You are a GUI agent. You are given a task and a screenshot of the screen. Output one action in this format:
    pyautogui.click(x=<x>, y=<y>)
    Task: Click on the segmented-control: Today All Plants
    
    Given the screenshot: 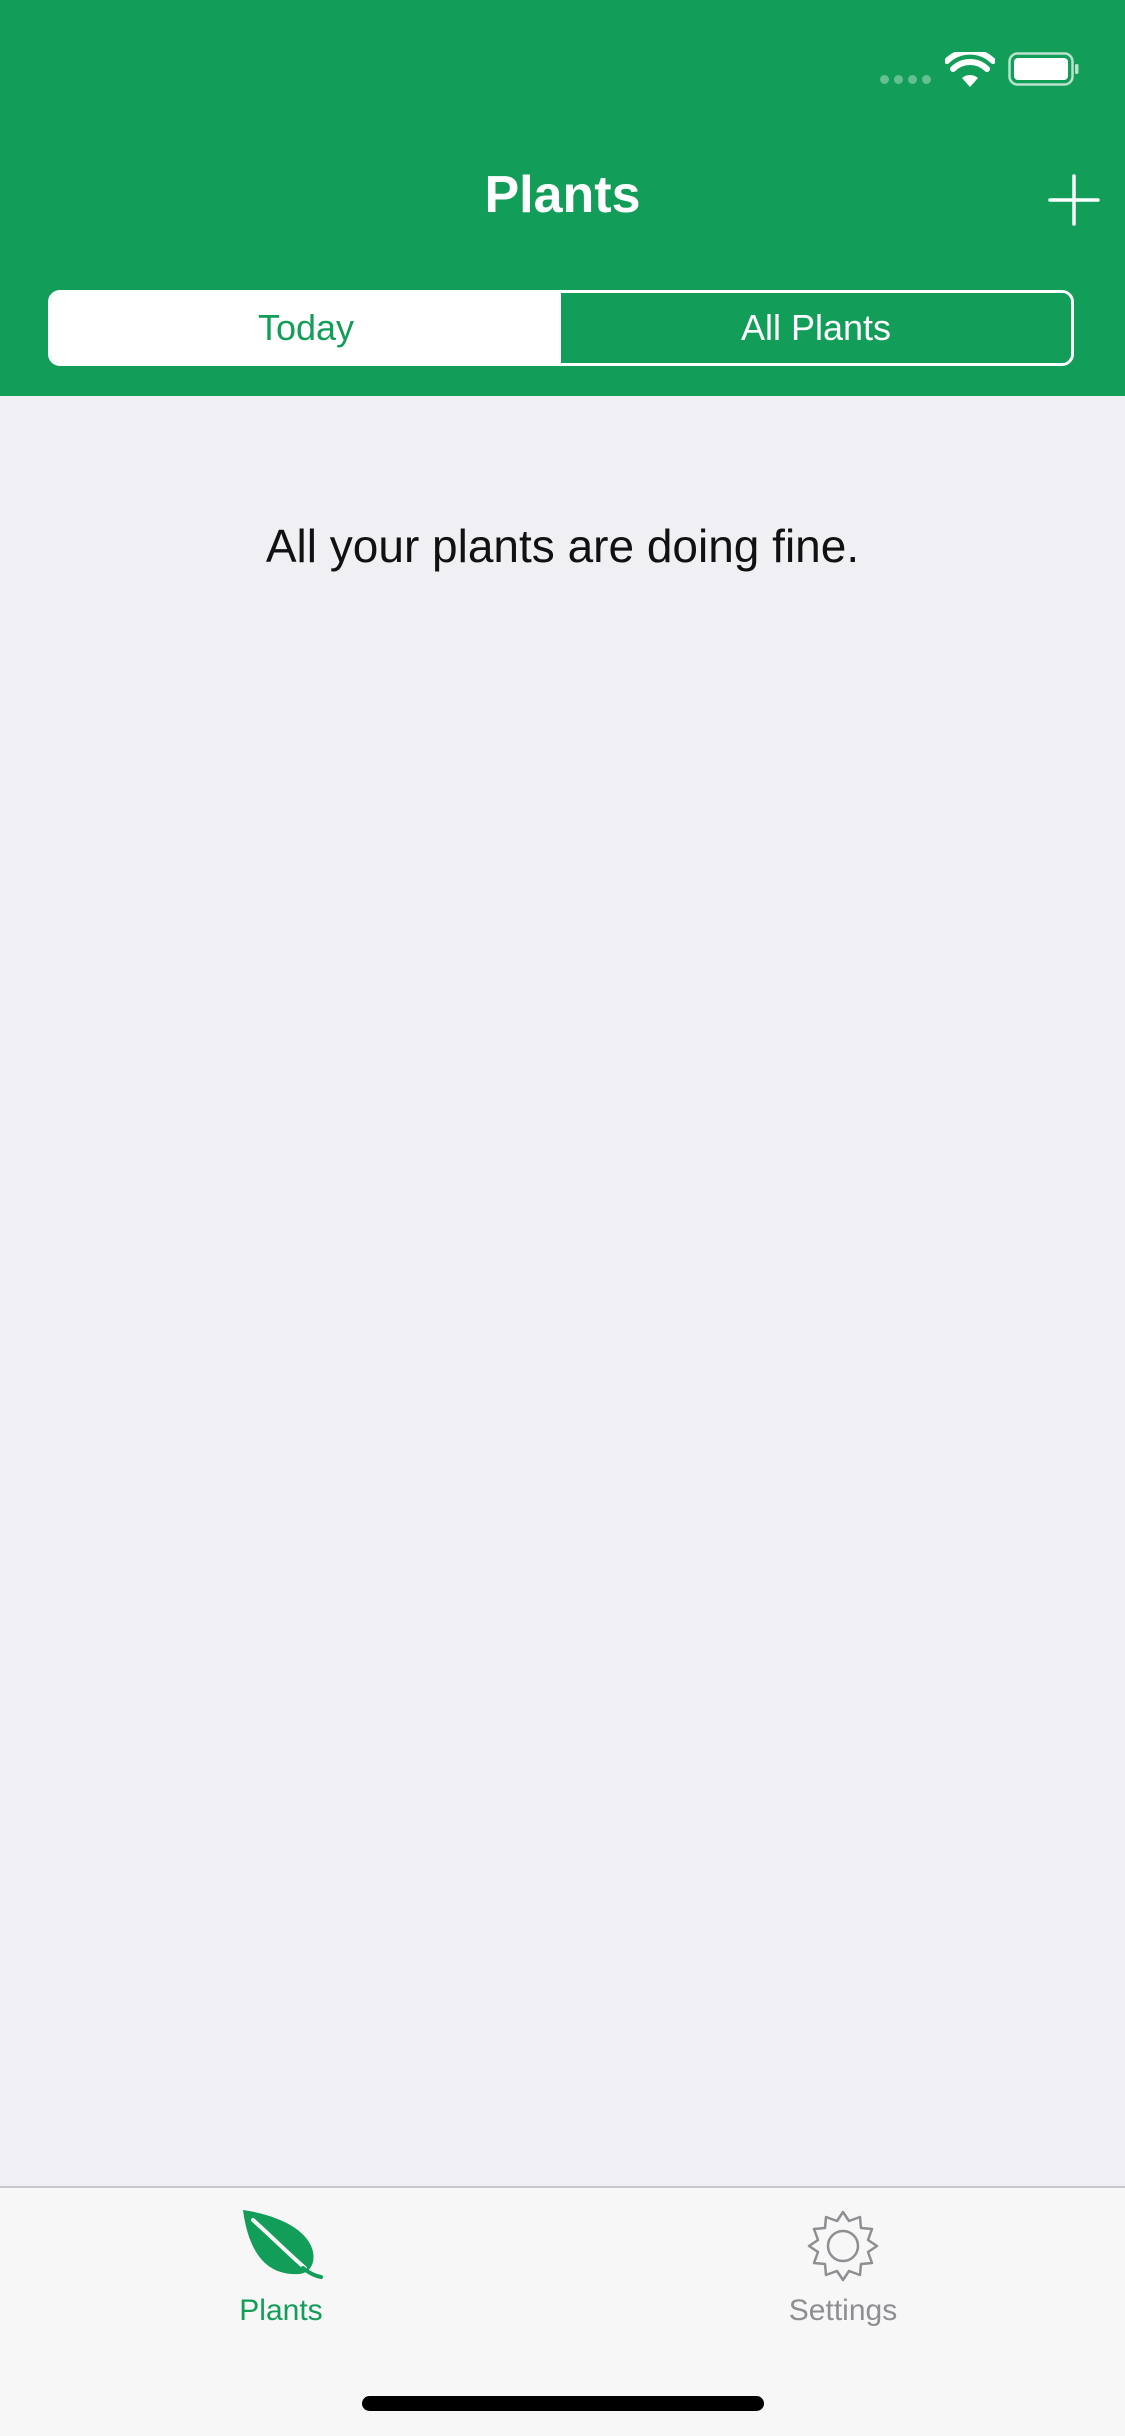 What is the action you would take?
    pyautogui.click(x=561, y=328)
    